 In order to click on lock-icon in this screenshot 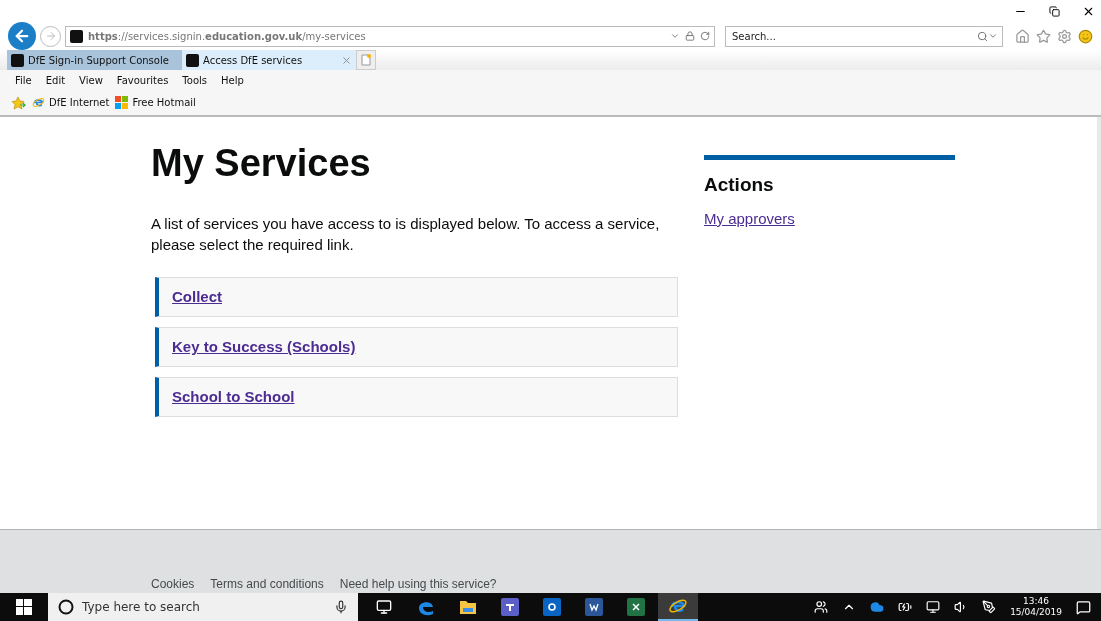, I will do `click(690, 36)`.